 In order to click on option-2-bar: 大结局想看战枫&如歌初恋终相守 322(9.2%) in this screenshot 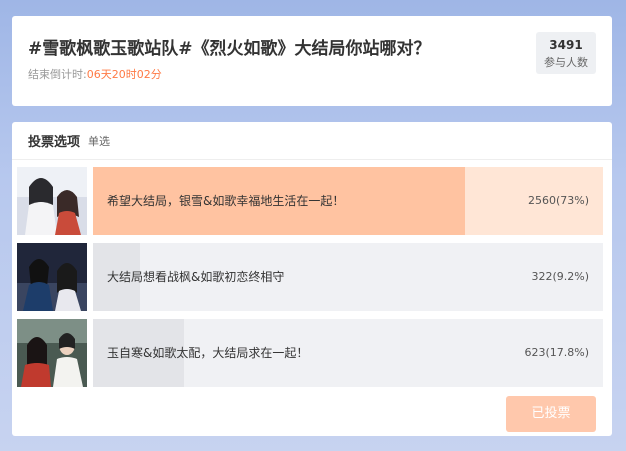, I will do `click(348, 277)`.